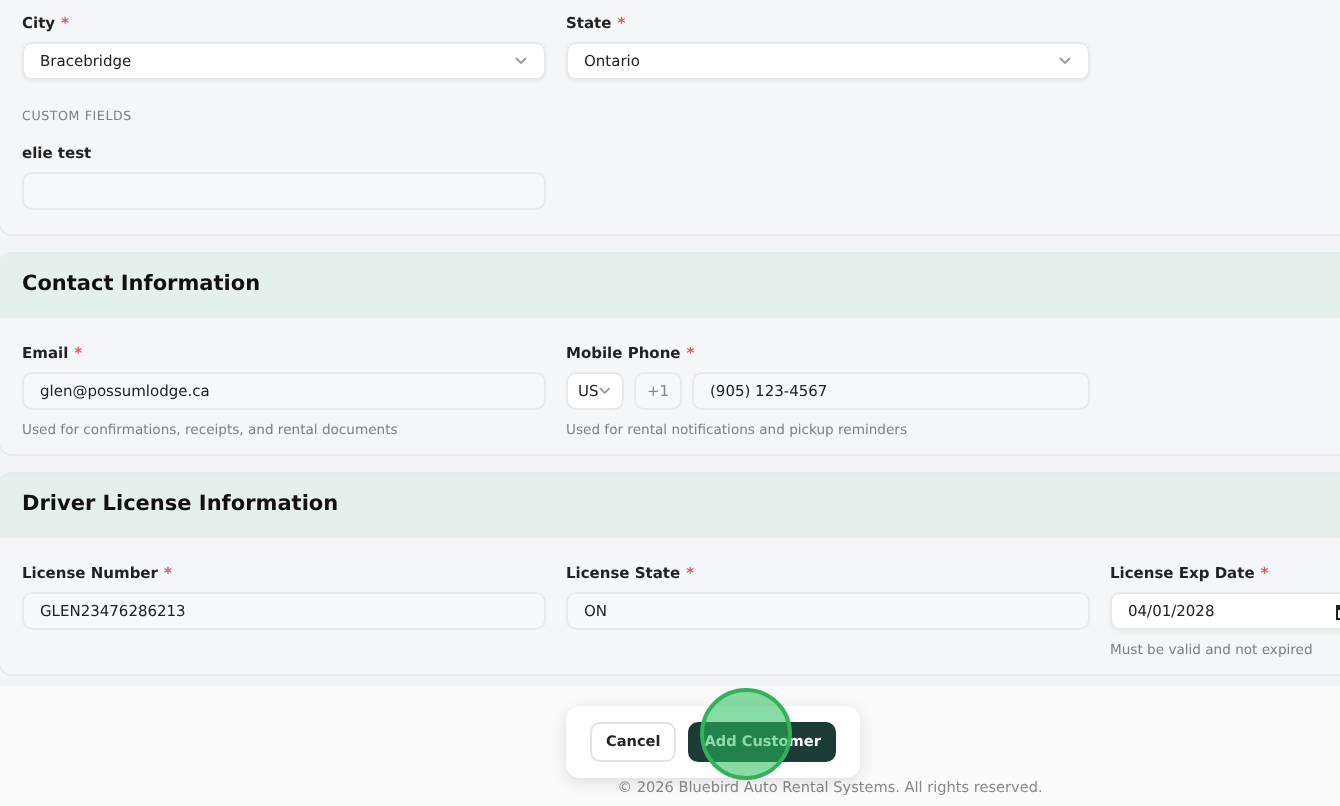 This screenshot has height=806, width=1340. Describe the element at coordinates (670, 285) in the screenshot. I see `section-title: Contact Information` at that location.